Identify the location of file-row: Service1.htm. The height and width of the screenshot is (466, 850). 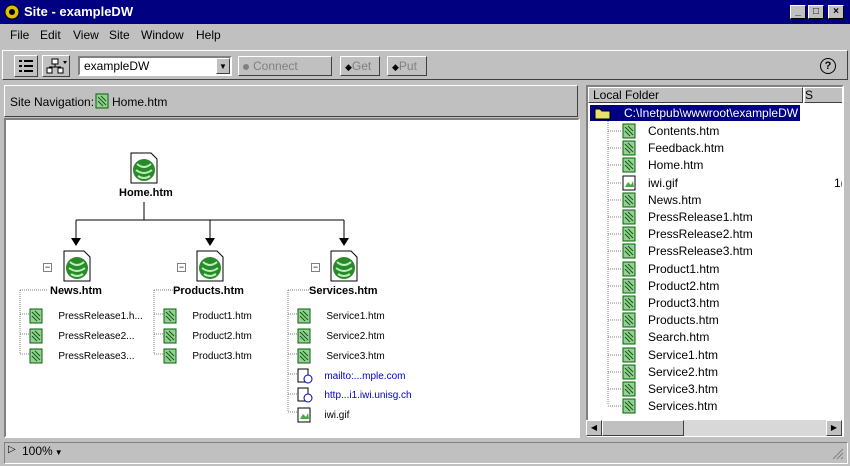
(715, 355).